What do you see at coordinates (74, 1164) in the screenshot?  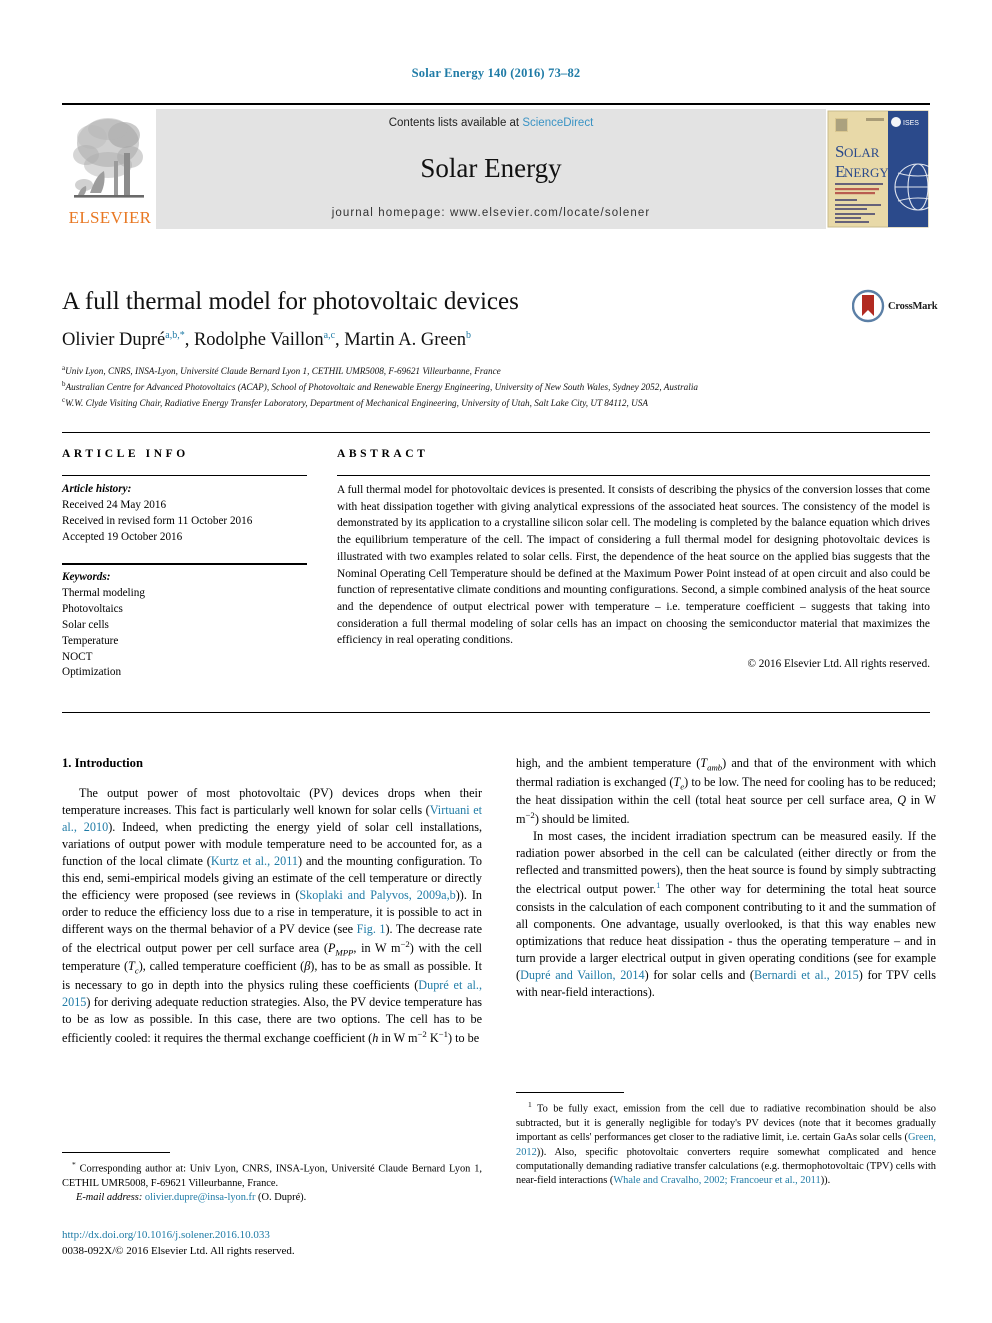 I see `corresponding-marker: *` at bounding box center [74, 1164].